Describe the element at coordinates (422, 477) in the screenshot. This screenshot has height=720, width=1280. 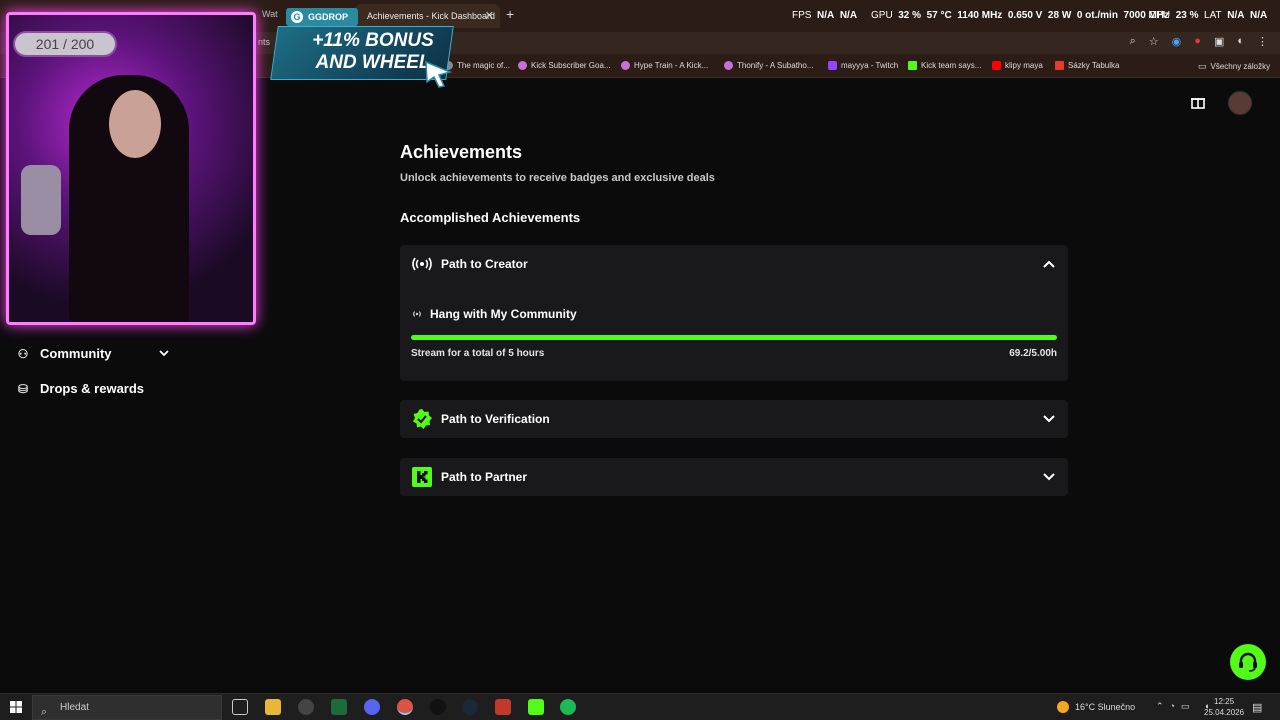
I see `kick-logo-icon` at that location.